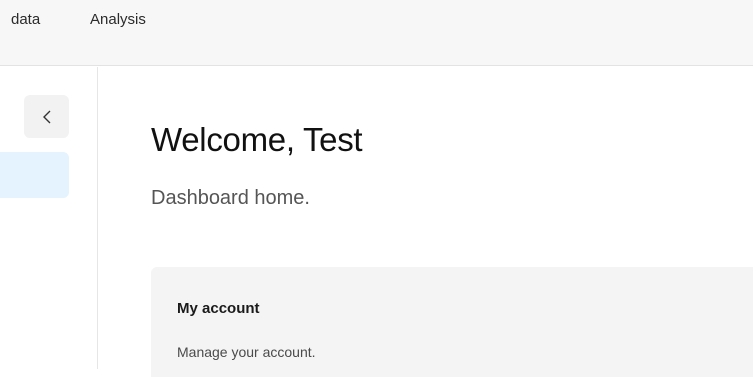 This screenshot has height=377, width=753. I want to click on chevron-left-icon, so click(47, 117).